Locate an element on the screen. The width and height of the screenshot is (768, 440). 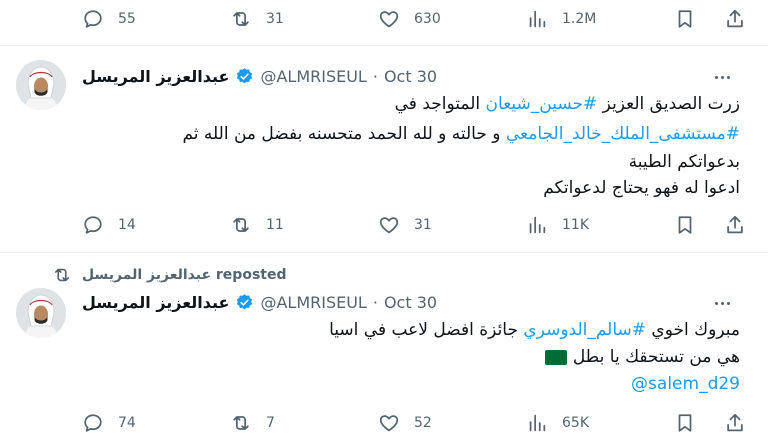
tweet-1-actions: 14 11 31 11K is located at coordinates (384, 225).